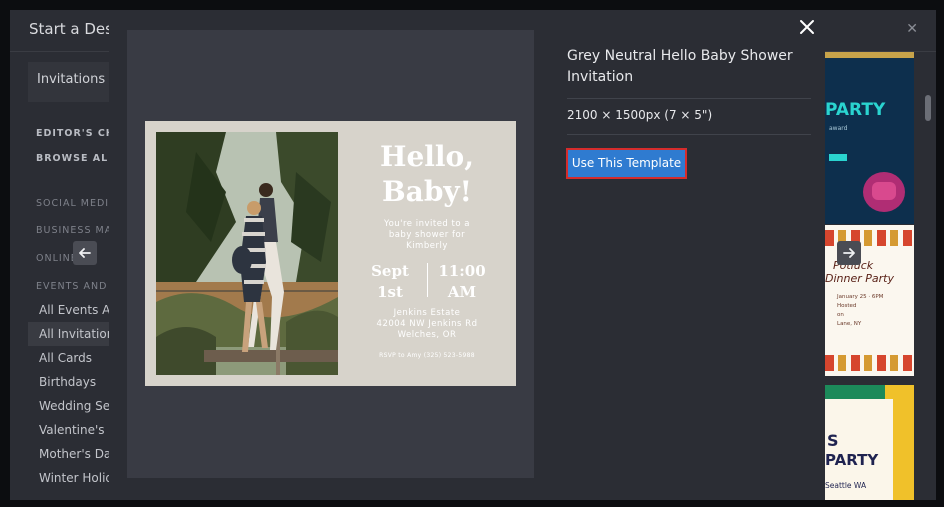 This screenshot has width=944, height=507. Describe the element at coordinates (77, 286) in the screenshot. I see `category-events: EVENTS AND C` at that location.